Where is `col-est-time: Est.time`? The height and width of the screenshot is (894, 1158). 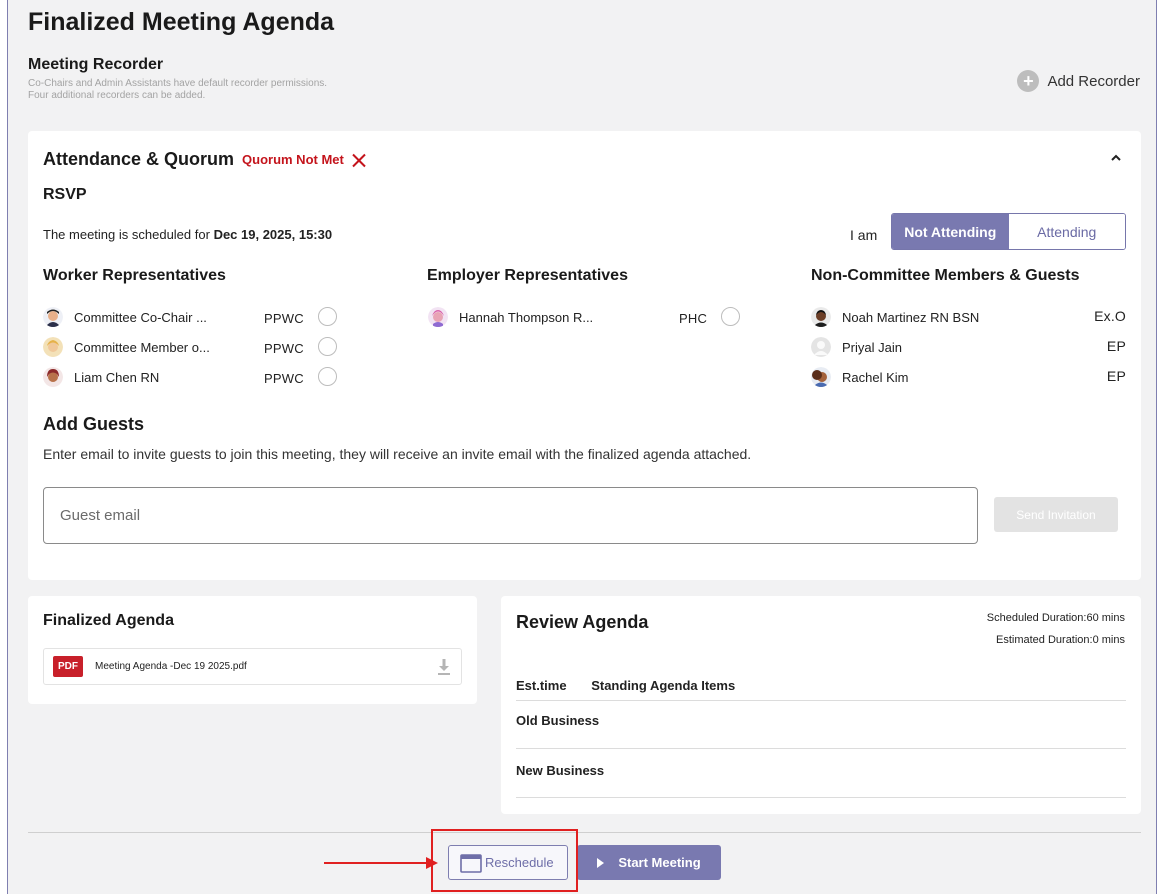
col-est-time: Est.time is located at coordinates (541, 685).